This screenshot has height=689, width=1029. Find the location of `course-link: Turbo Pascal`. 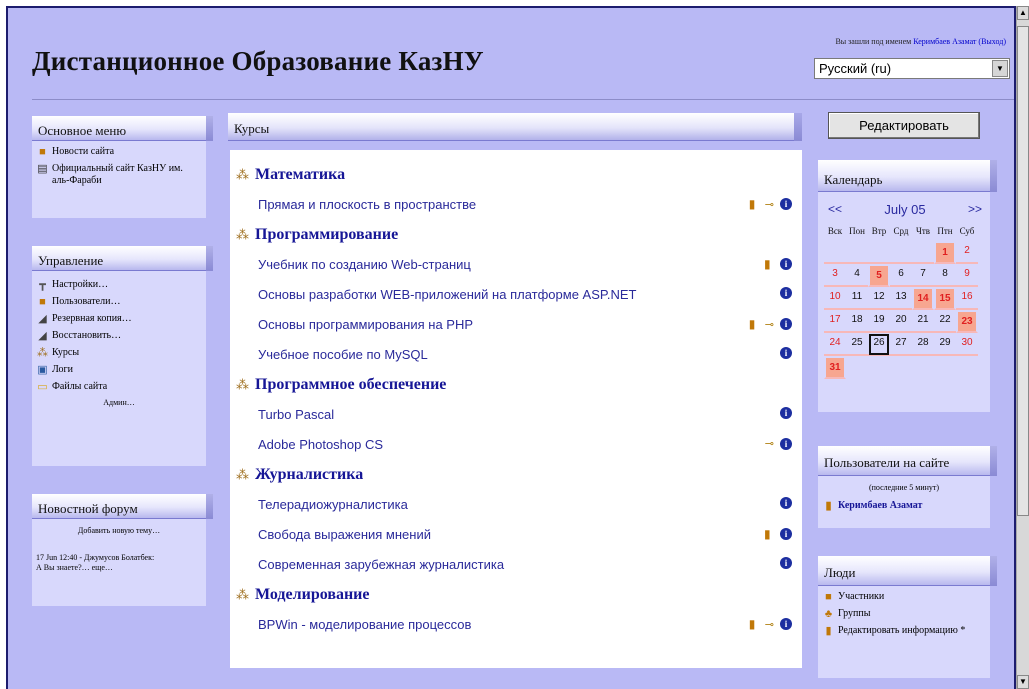

course-link: Turbo Pascal is located at coordinates (296, 414).